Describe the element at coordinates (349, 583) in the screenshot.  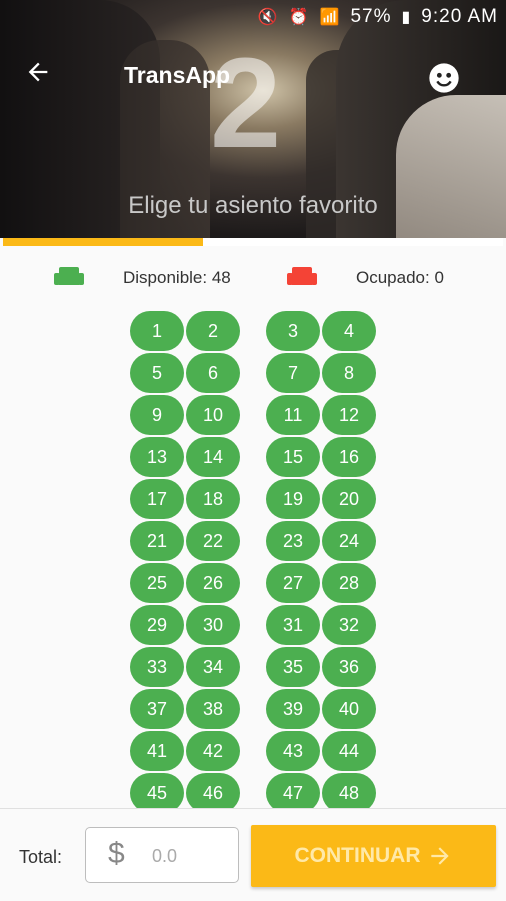
I see `seat-button: 28` at that location.